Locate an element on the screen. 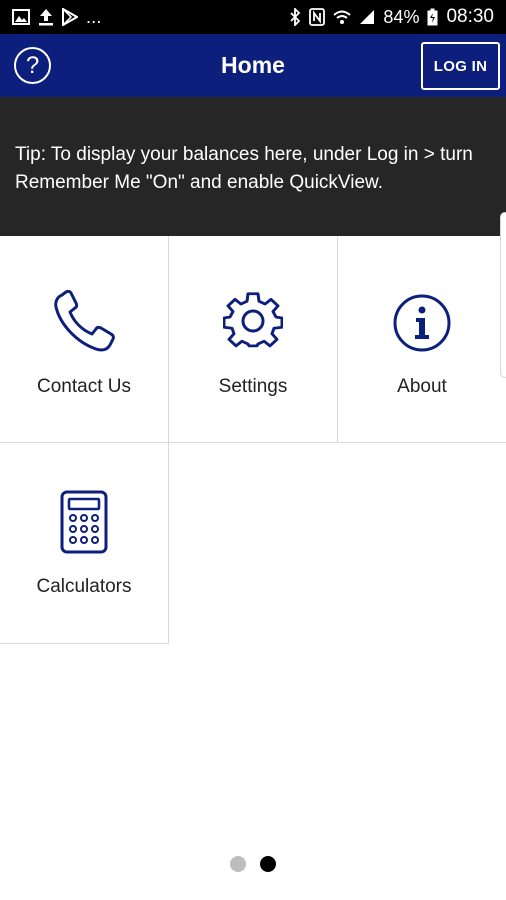 Image resolution: width=506 pixels, height=900 pixels. gear-icon is located at coordinates (253, 324).